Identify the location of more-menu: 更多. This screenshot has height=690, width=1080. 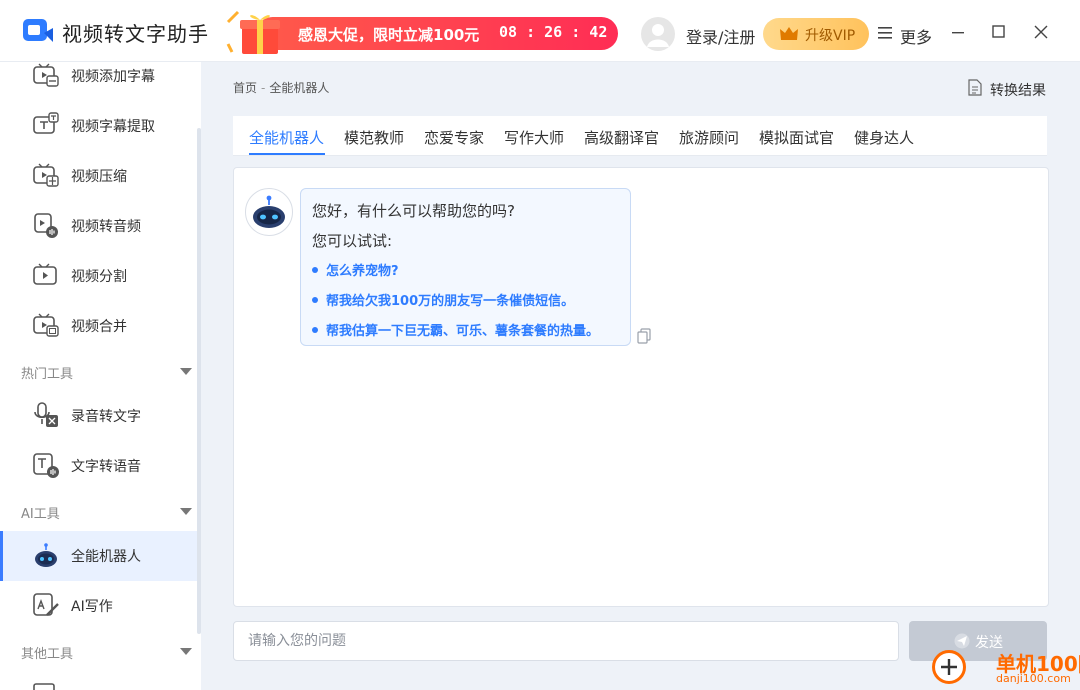
(916, 36).